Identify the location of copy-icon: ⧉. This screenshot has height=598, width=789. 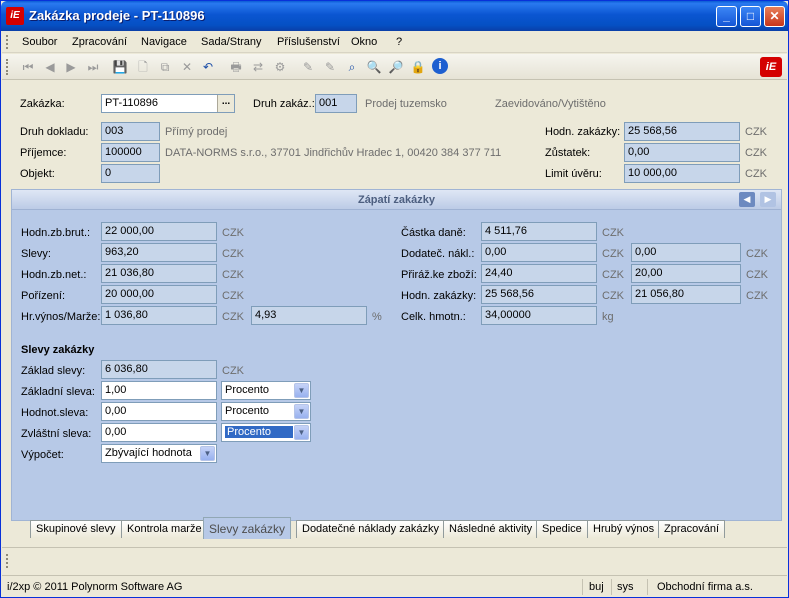
(165, 67).